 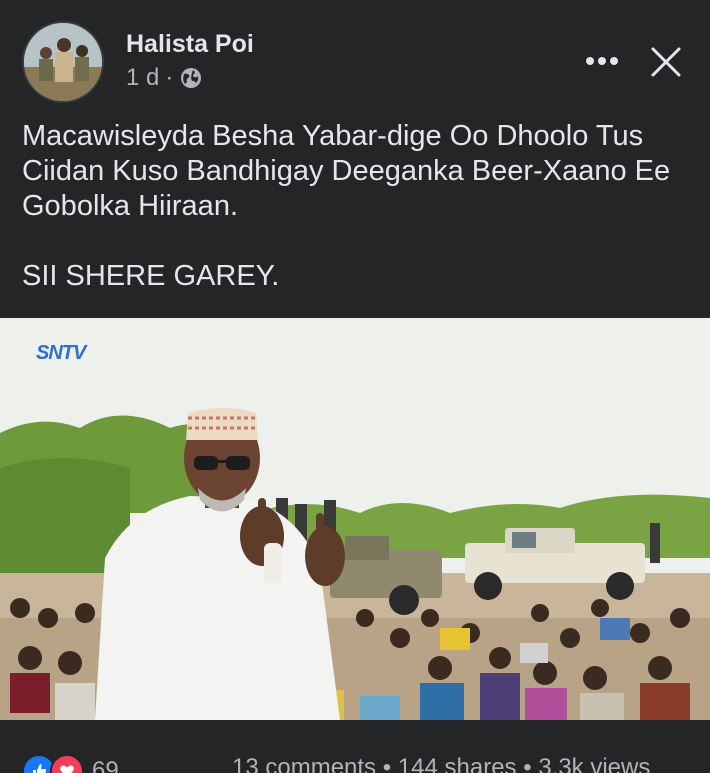 I want to click on reactions-summary: 69, so click(x=70, y=763).